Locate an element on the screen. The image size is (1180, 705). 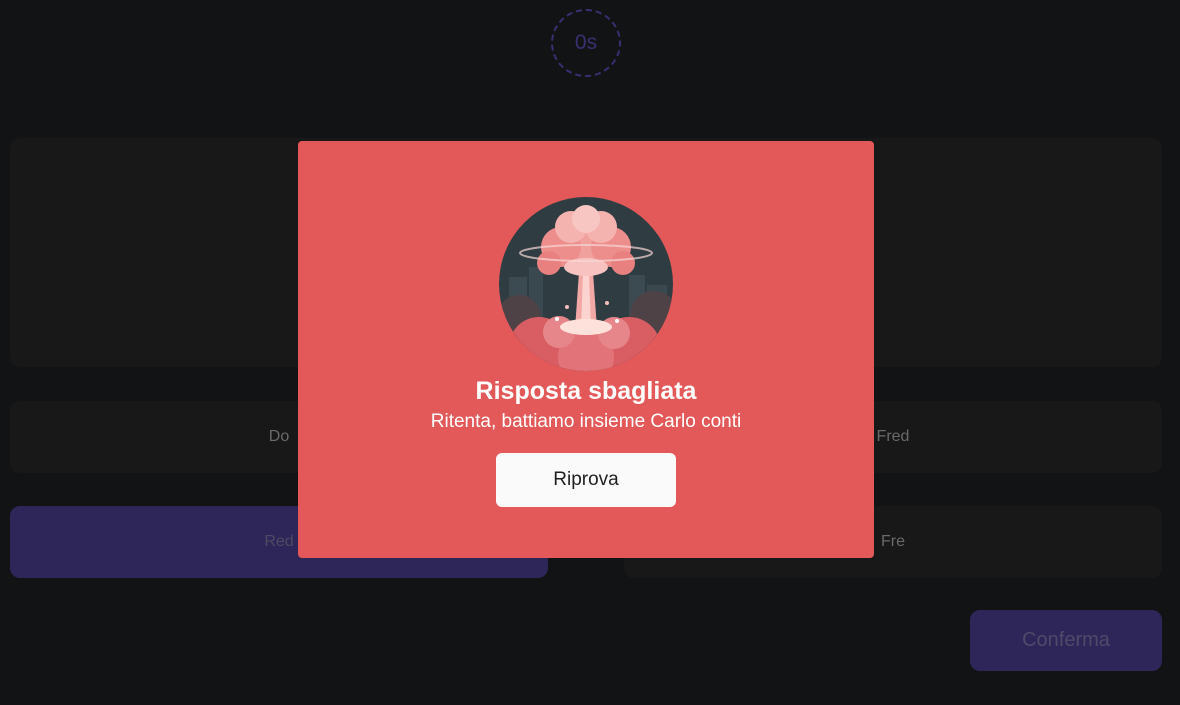
answer-label: Fre is located at coordinates (893, 541).